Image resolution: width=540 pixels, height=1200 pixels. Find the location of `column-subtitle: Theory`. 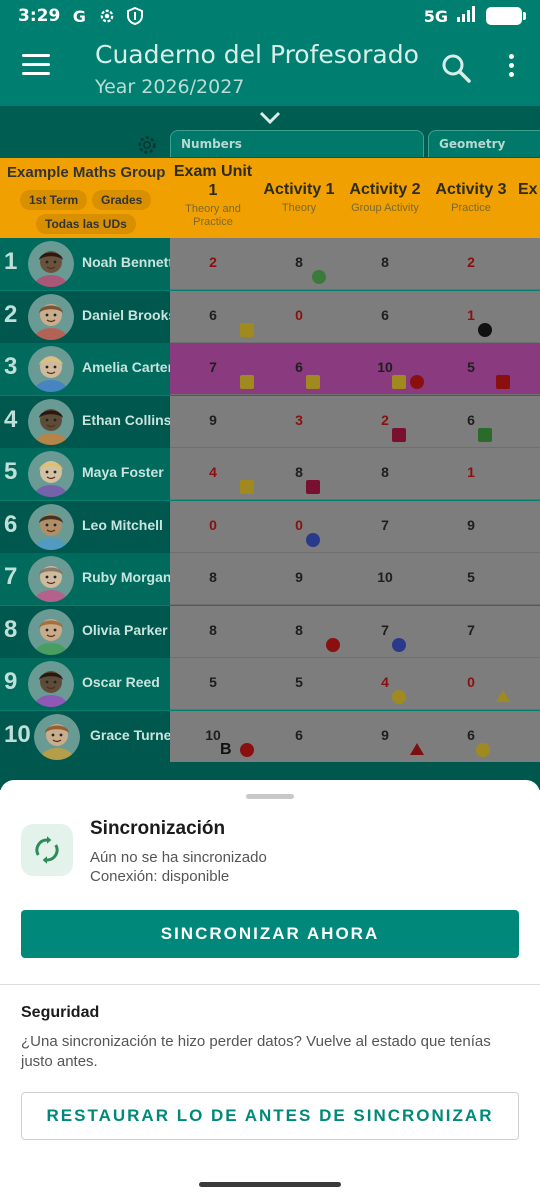

column-subtitle: Theory is located at coordinates (299, 208).